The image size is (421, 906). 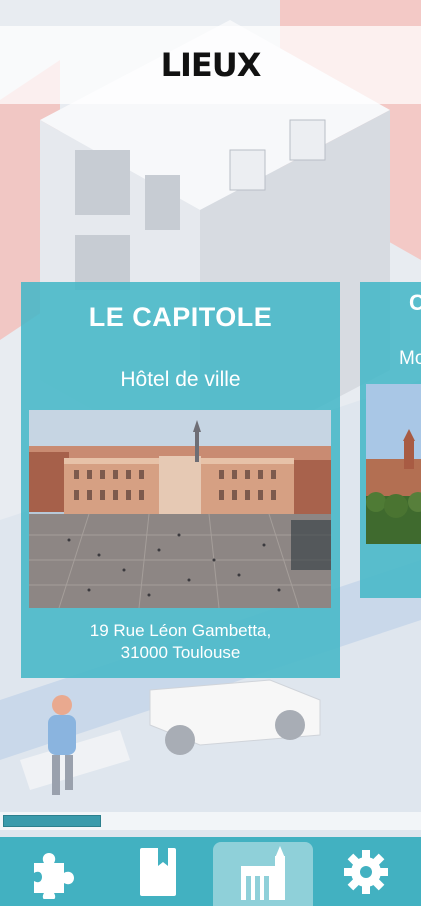 I want to click on tab-puzzle, so click(x=55, y=871).